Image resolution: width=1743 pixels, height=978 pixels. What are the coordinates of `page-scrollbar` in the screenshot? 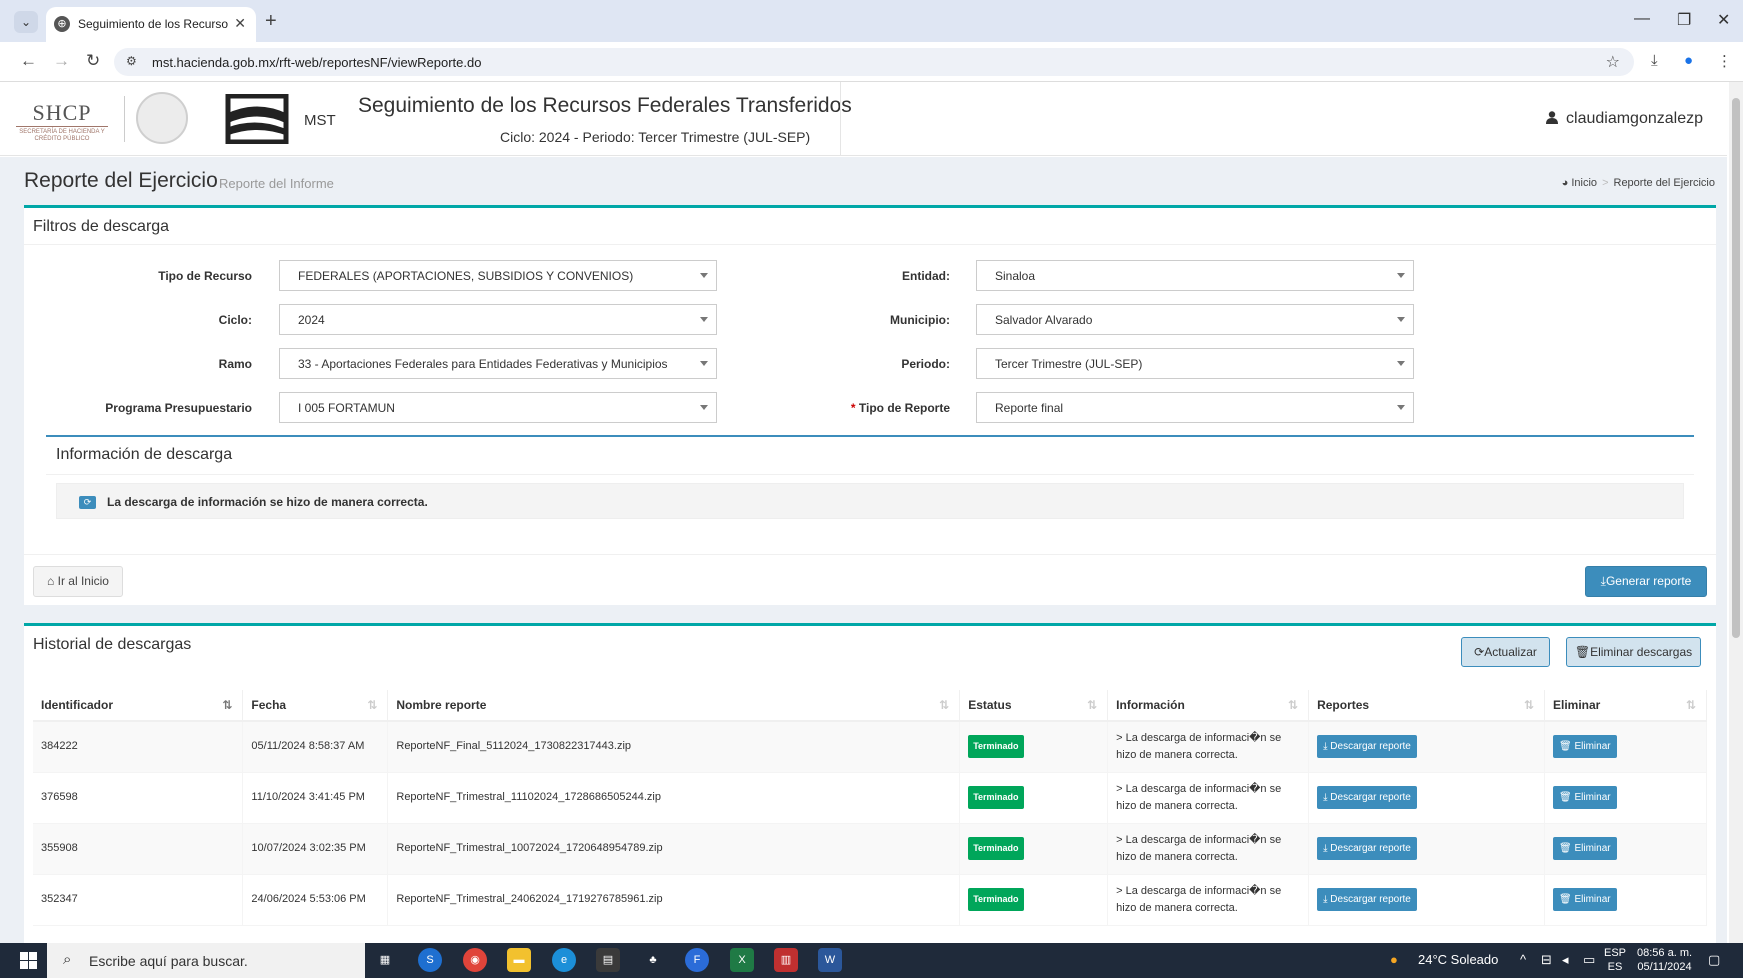 It's located at (1736, 512).